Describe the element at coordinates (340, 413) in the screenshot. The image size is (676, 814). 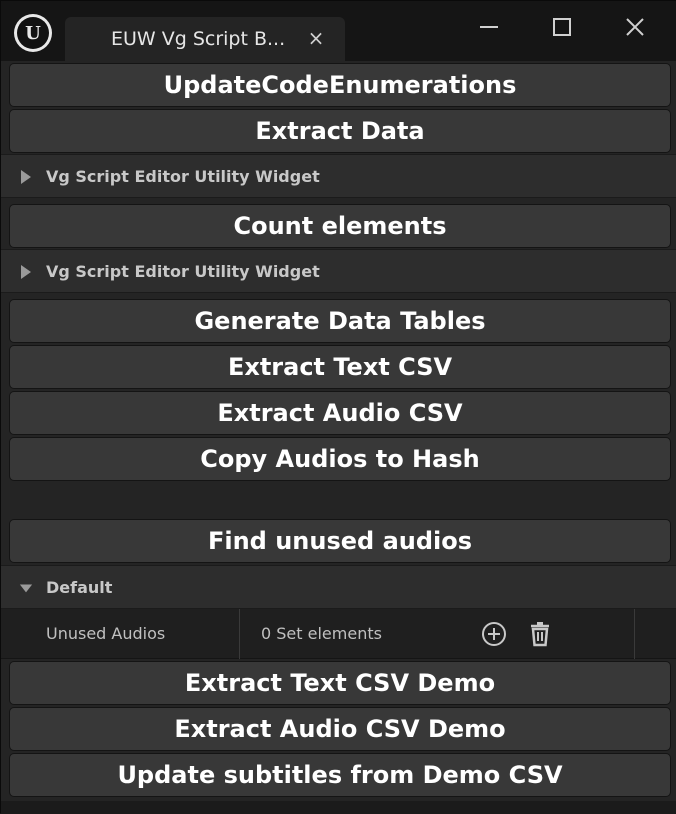
I see `extract-audio-csv-button: Extract Audio CSV` at that location.